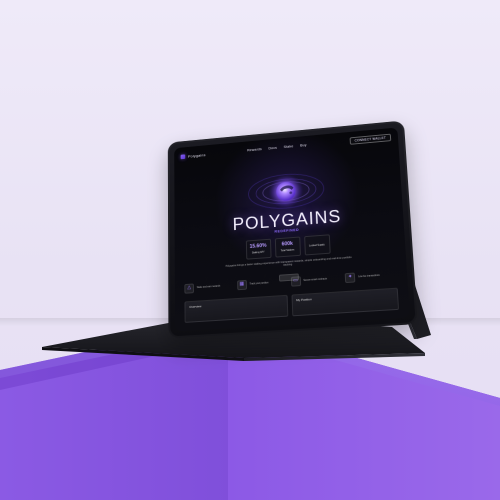 The width and height of the screenshot is (500, 500). I want to click on stat-card-supply: Locked Supply, so click(317, 245).